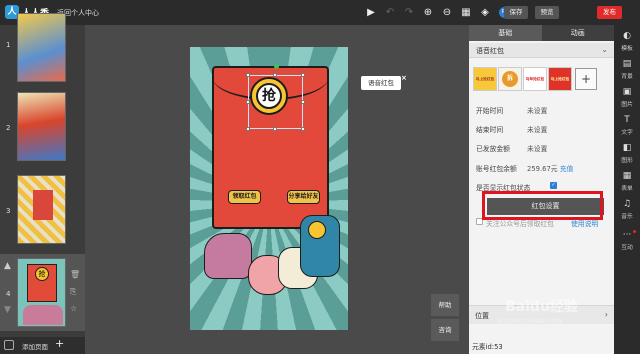 The image size is (640, 354). I want to click on tool-text: T 文字, so click(627, 125).